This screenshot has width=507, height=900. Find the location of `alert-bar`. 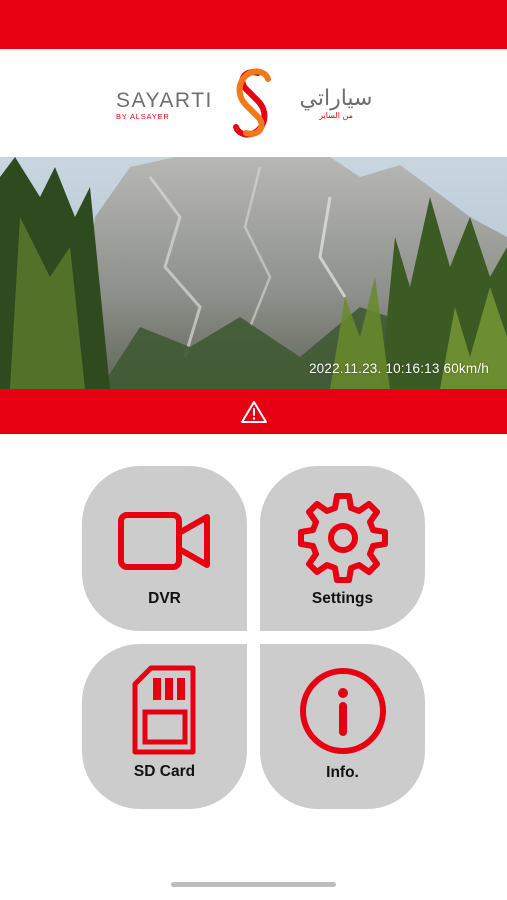

alert-bar is located at coordinates (253, 411).